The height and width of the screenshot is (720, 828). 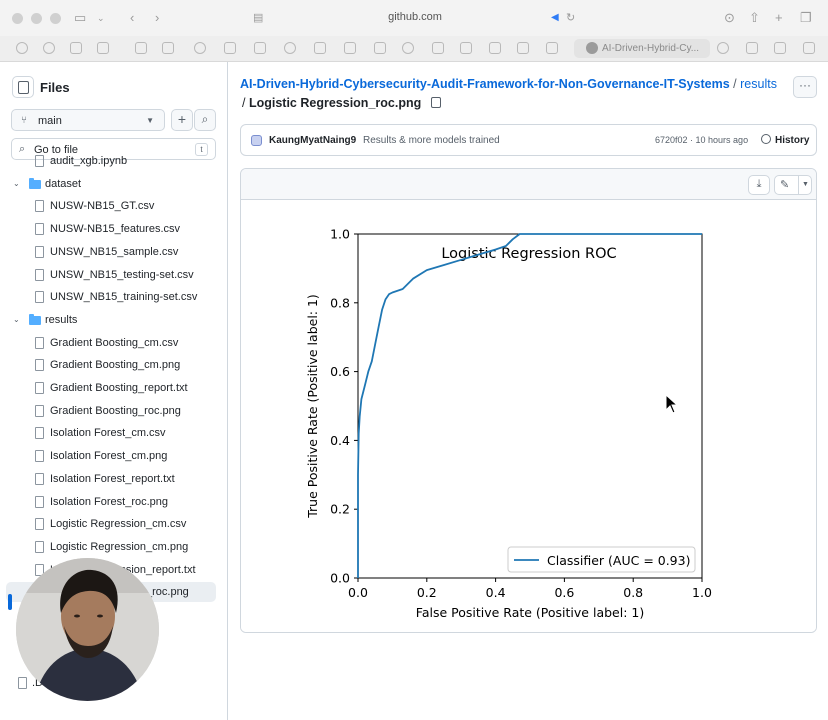 What do you see at coordinates (182, 120) in the screenshot?
I see `add-file-button: +` at bounding box center [182, 120].